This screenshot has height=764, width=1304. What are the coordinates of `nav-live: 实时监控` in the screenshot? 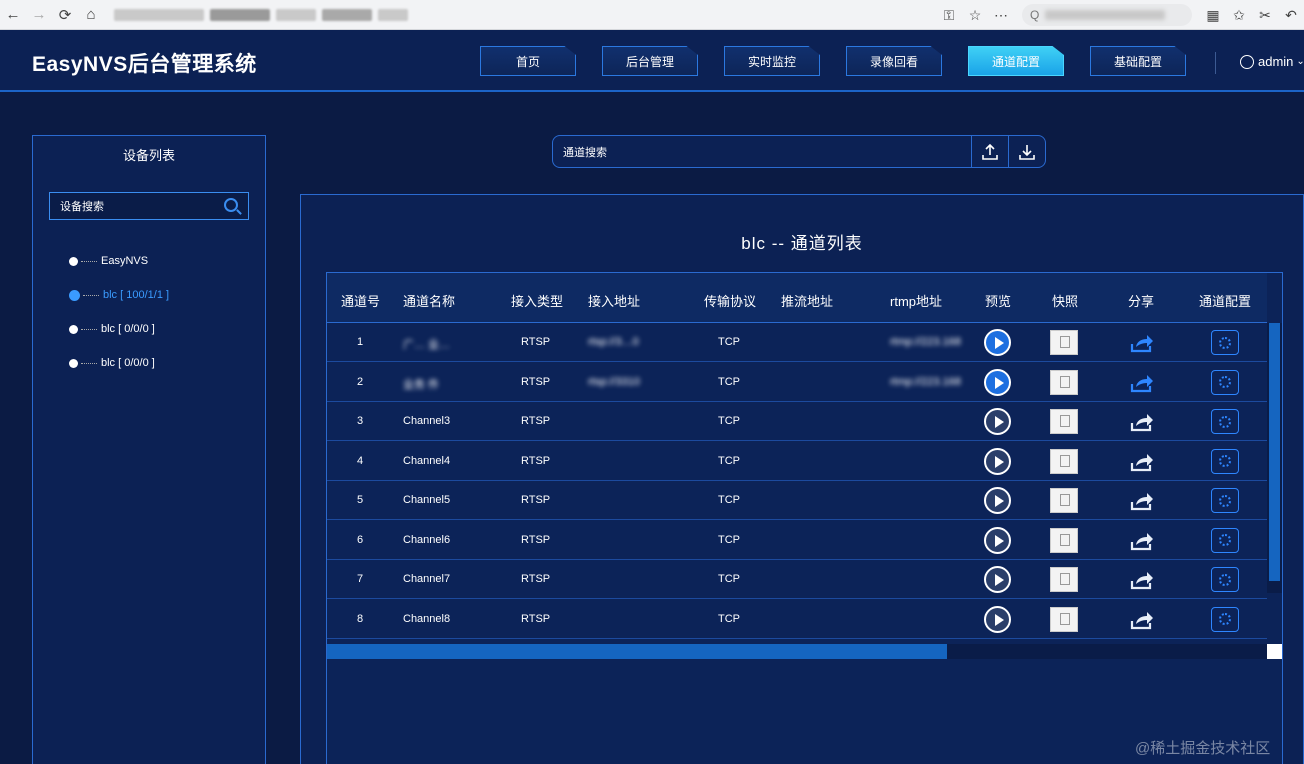 It's located at (772, 61).